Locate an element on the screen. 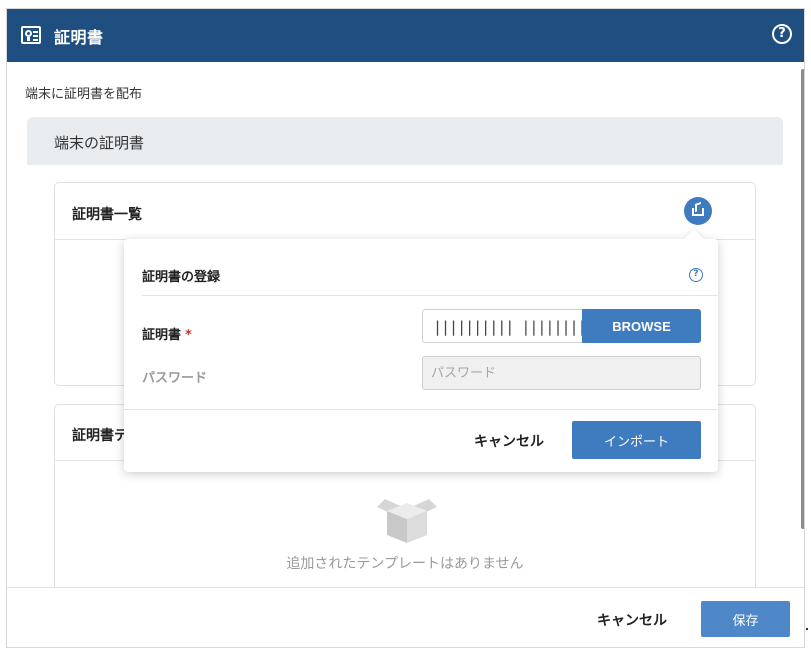 The width and height of the screenshot is (811, 653). footer-bar: キャンセル 保存 is located at coordinates (405, 617).